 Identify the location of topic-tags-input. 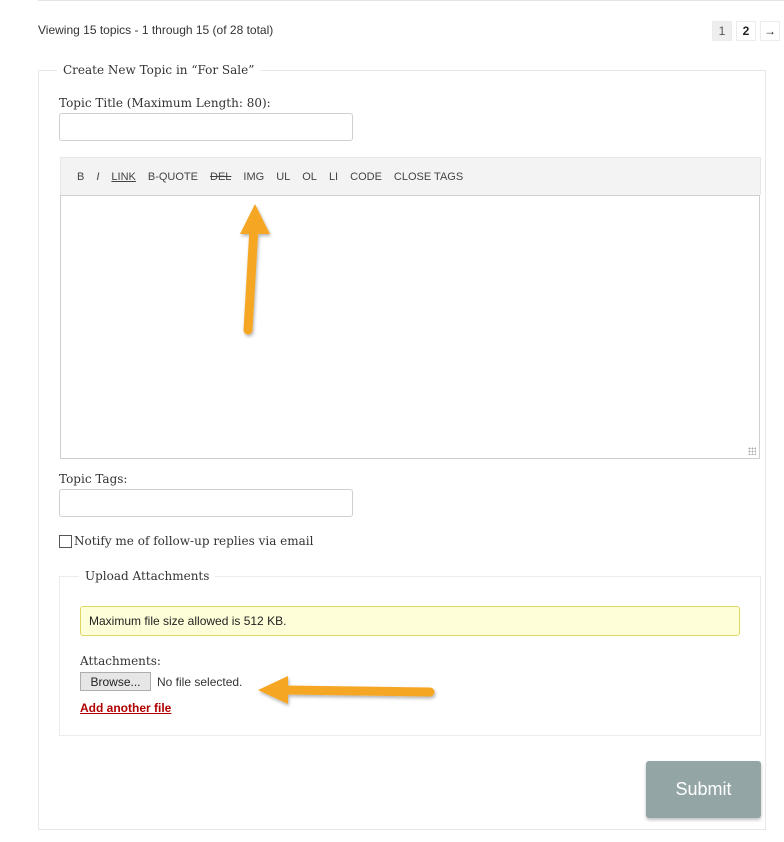
(206, 503).